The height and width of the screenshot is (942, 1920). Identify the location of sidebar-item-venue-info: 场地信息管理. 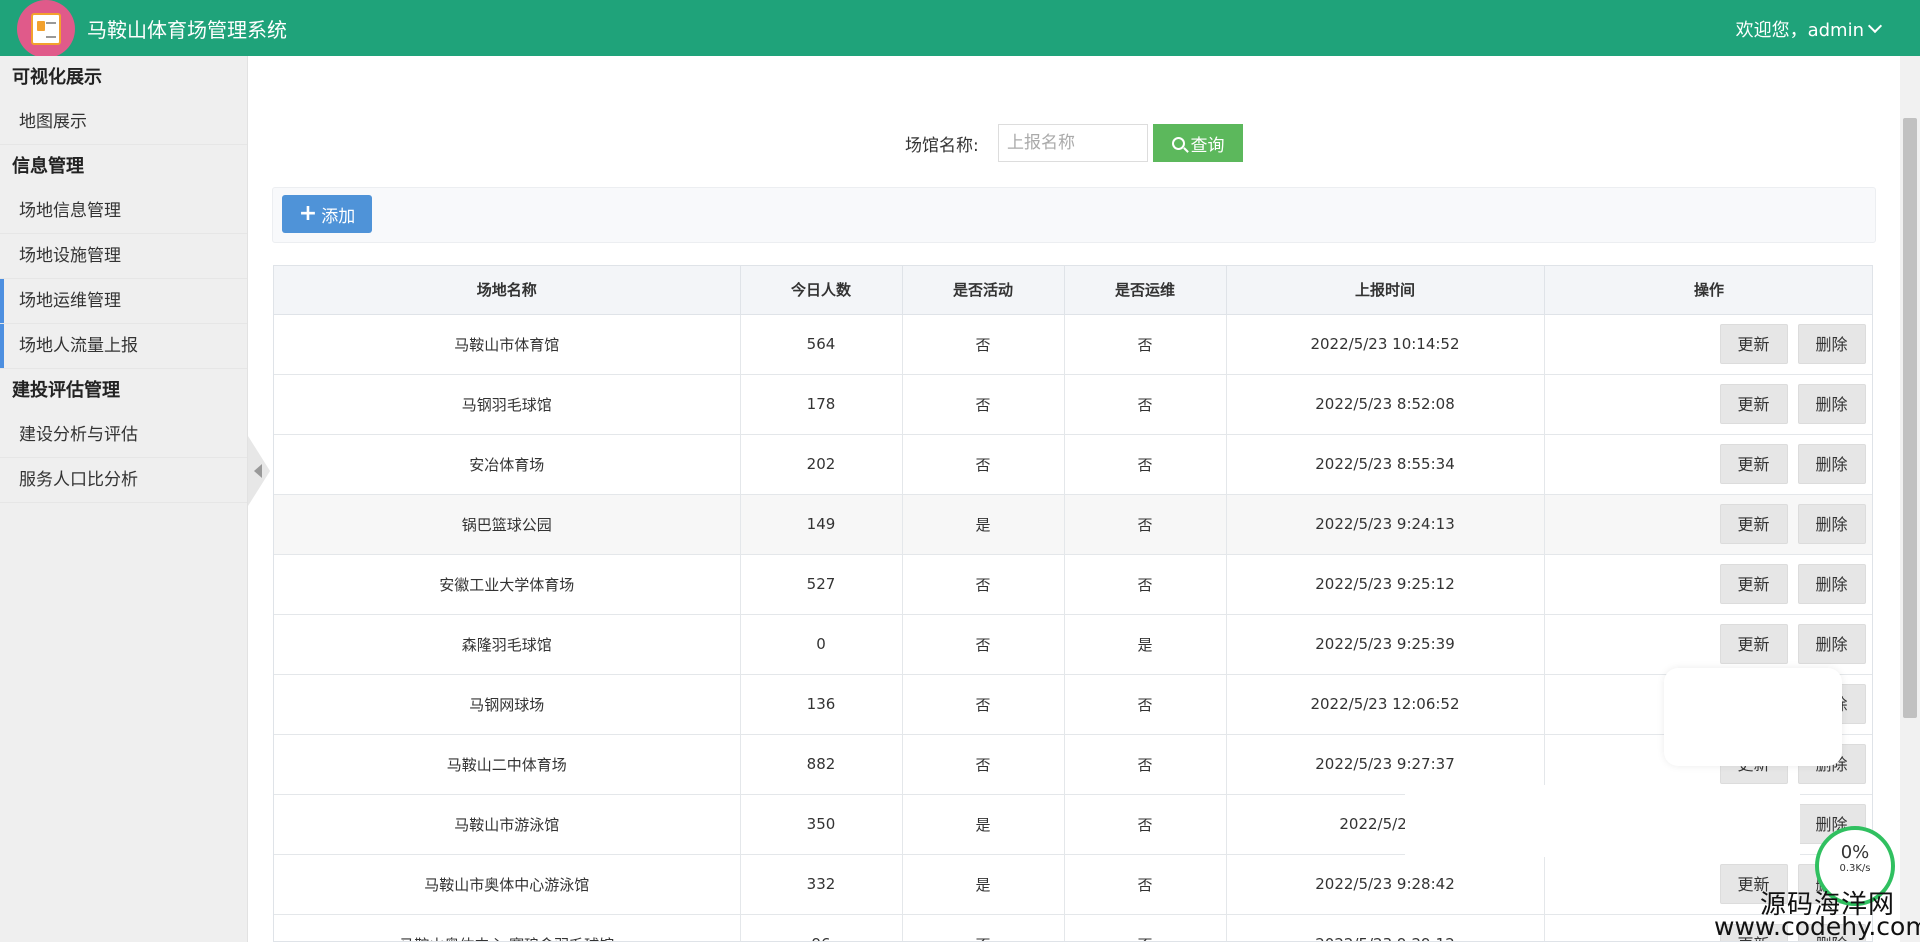
(123, 211).